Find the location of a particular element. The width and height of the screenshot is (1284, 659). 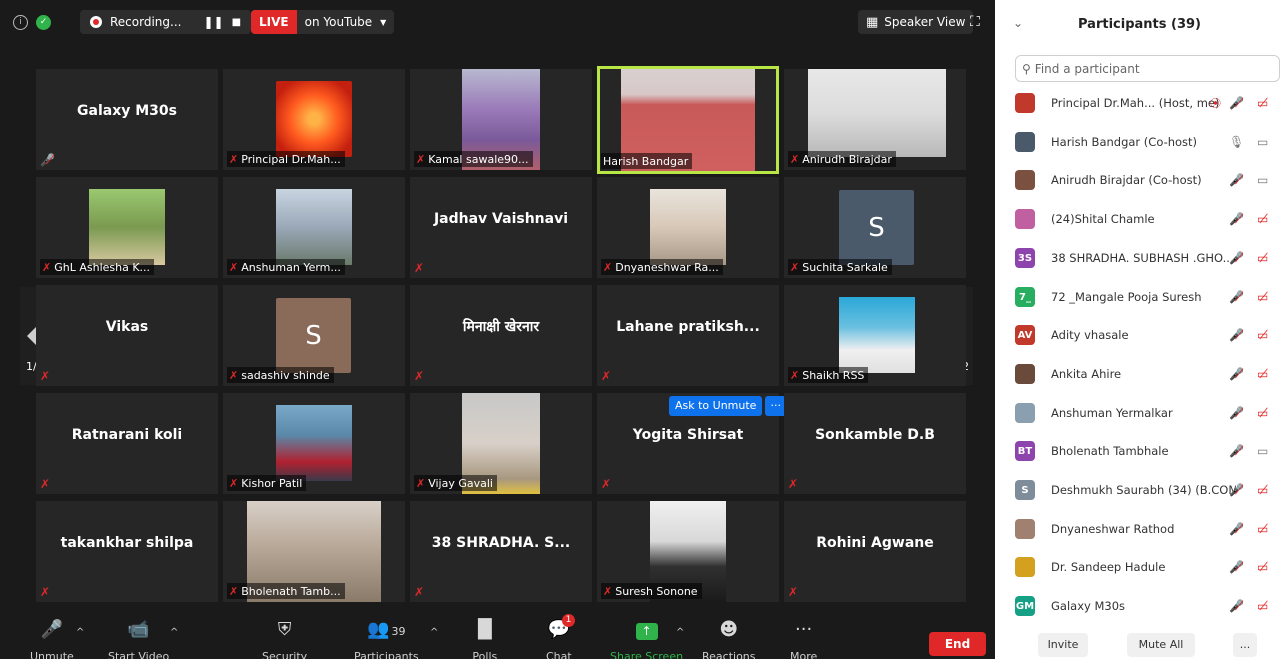

mic-on-icon: 🎙 is located at coordinates (1236, 142).